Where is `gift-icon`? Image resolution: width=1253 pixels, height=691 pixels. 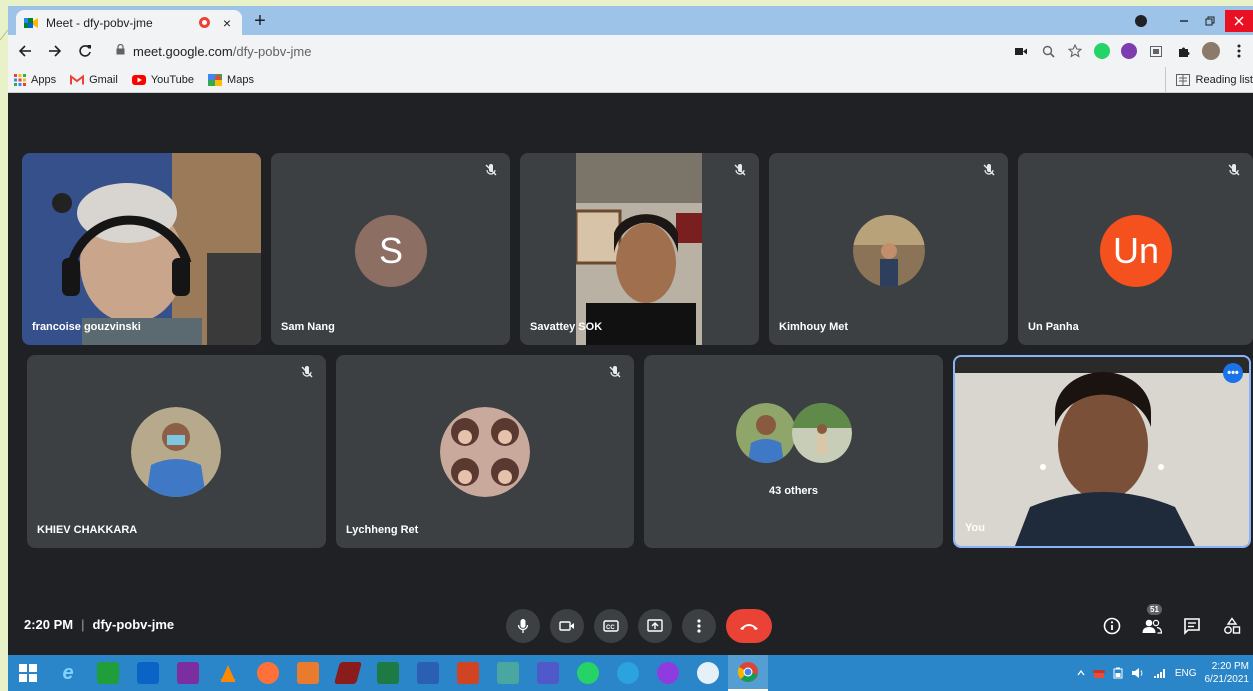 gift-icon is located at coordinates (1098, 673).